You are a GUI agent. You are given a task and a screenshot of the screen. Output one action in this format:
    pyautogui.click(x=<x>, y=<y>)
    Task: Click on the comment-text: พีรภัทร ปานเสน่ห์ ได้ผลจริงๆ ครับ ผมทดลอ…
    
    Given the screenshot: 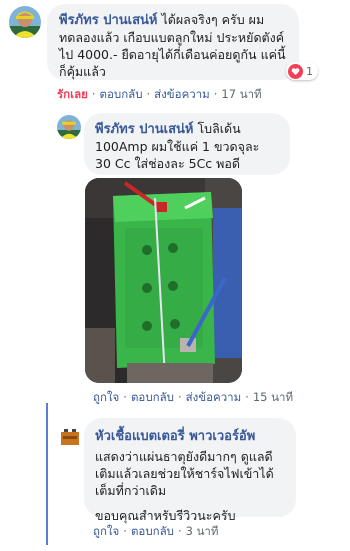 What is the action you would take?
    pyautogui.click(x=172, y=45)
    